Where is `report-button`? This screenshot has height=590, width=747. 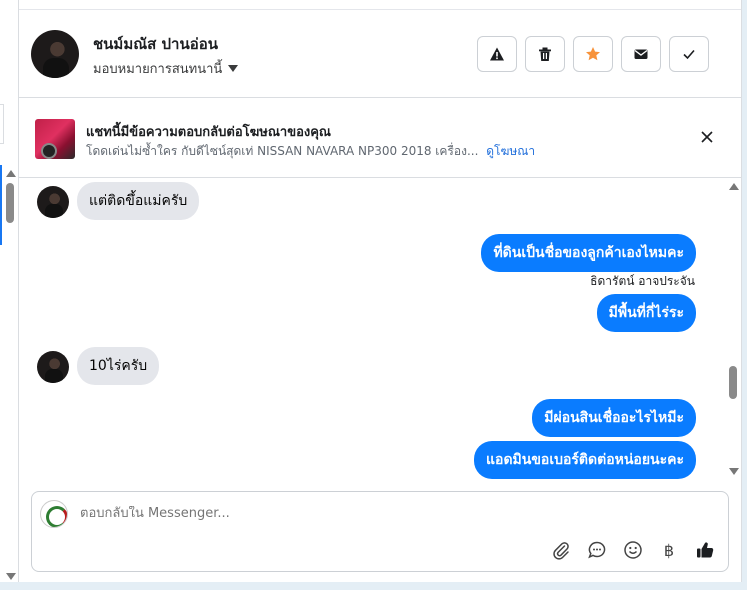
report-button is located at coordinates (497, 54).